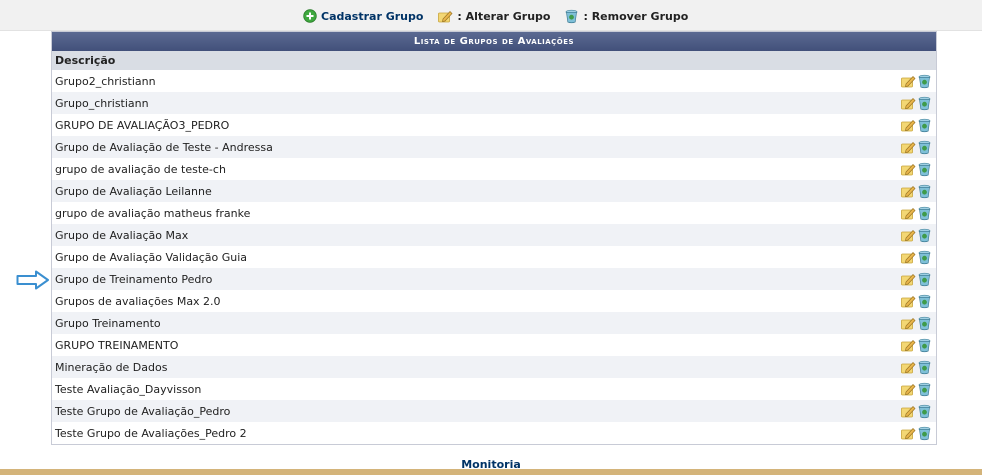 The width and height of the screenshot is (982, 475). I want to click on group-description: Grupo de Avaliação Validação Guia, so click(151, 257).